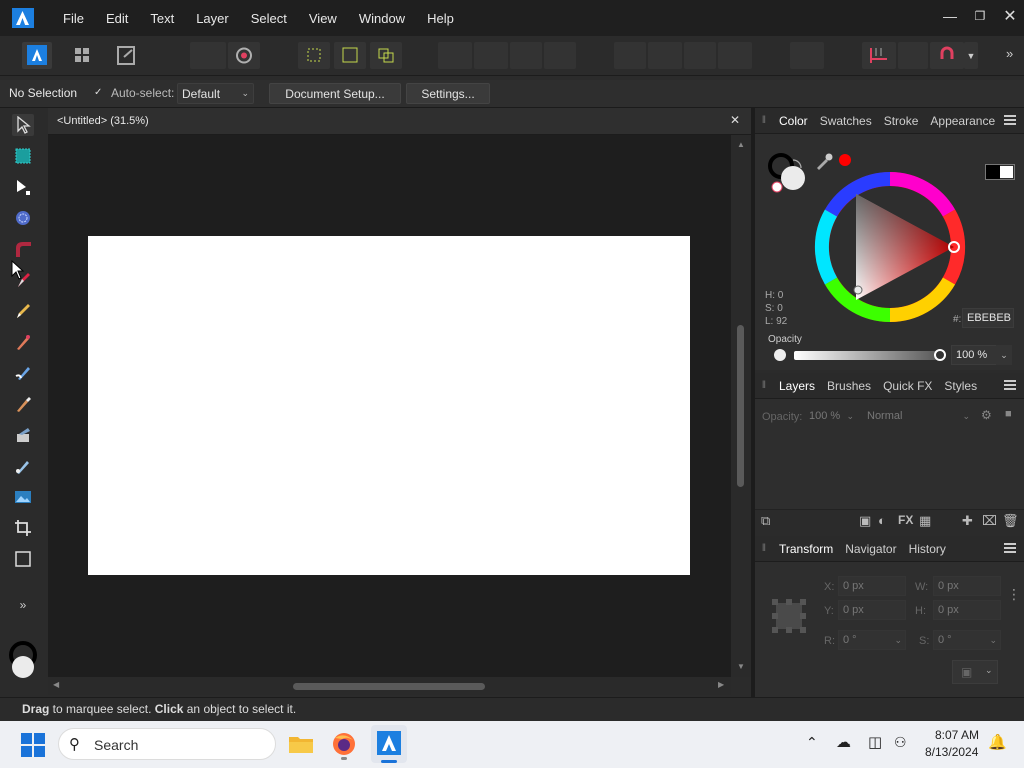  What do you see at coordinates (23, 497) in the screenshot?
I see `place-image-tool-button` at bounding box center [23, 497].